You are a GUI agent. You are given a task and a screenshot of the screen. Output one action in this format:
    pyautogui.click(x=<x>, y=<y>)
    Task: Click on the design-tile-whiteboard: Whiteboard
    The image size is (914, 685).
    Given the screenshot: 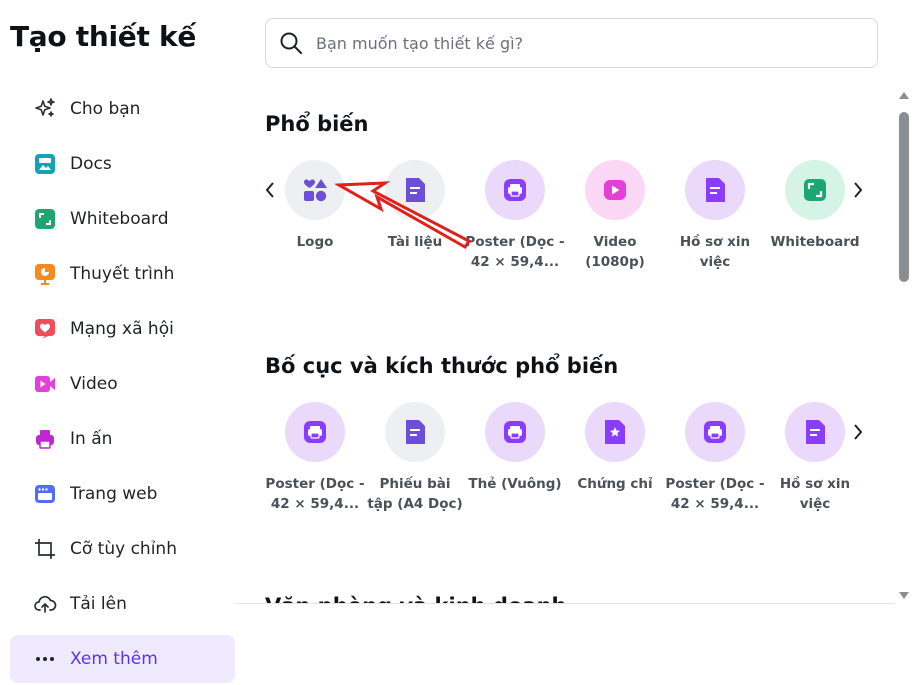 What is the action you would take?
    pyautogui.click(x=815, y=206)
    